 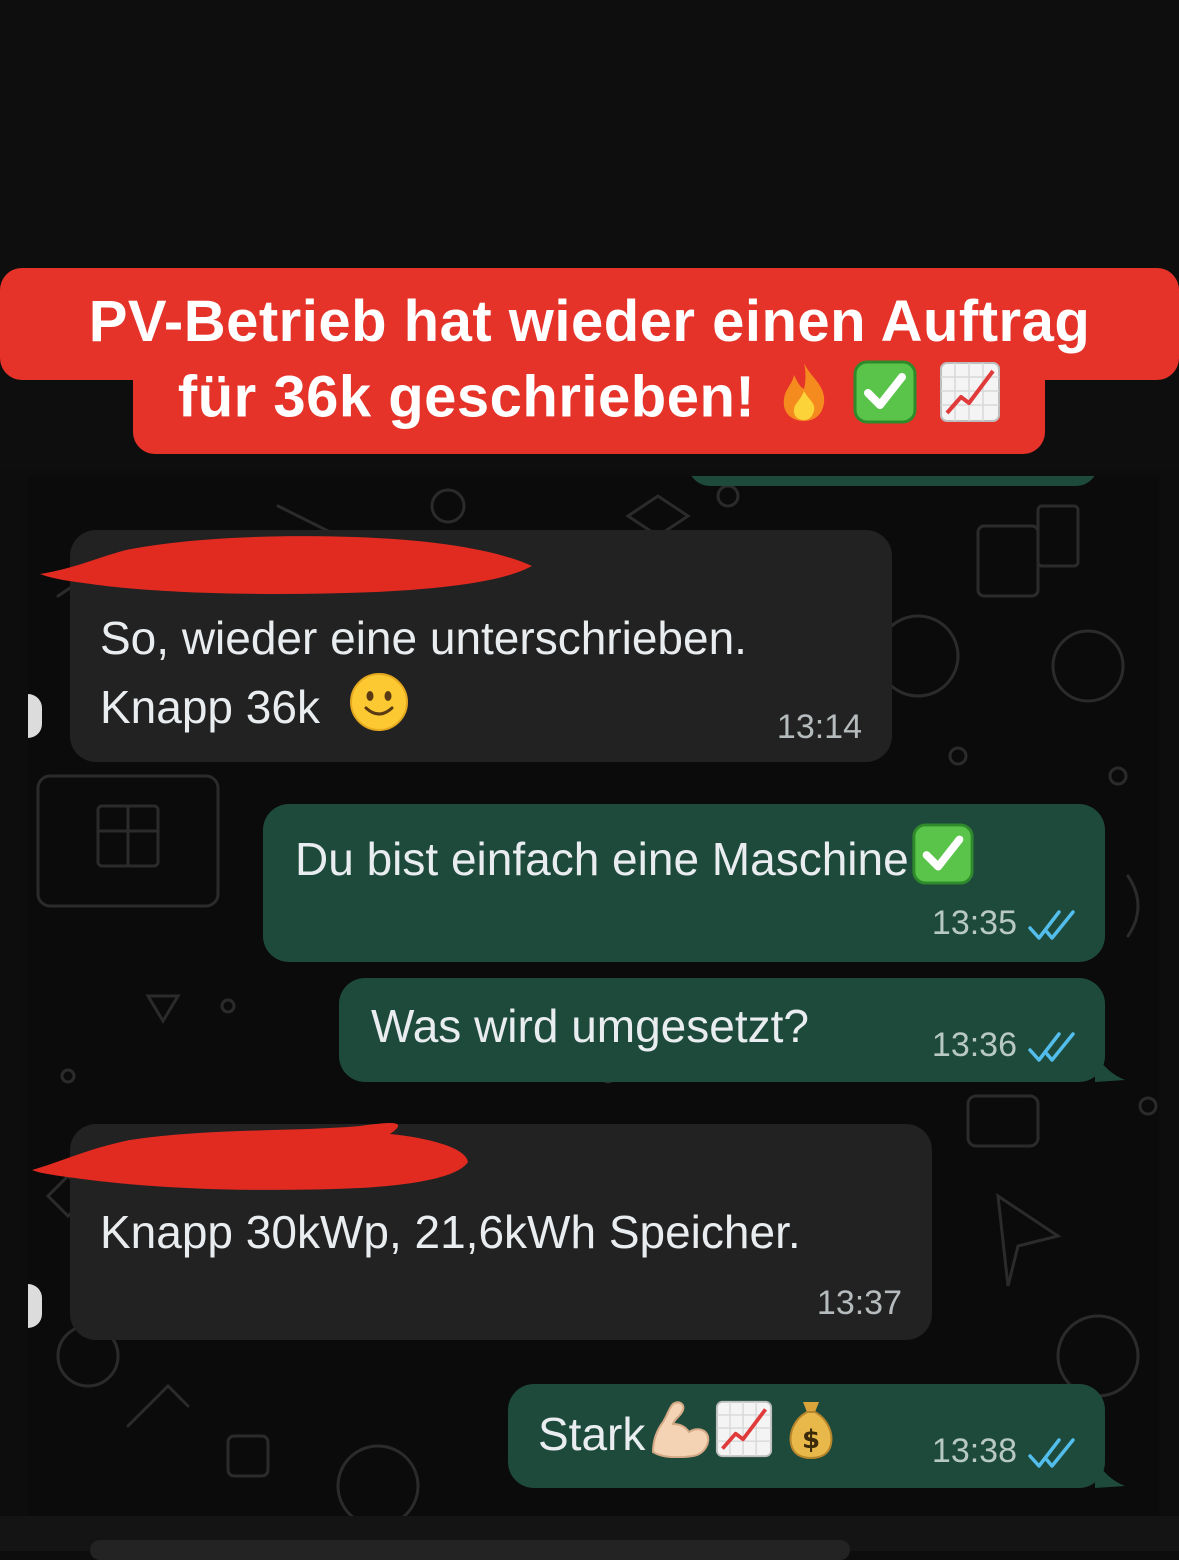 I want to click on outgoing-message: Stark $ 13:38, so click(x=806, y=1436).